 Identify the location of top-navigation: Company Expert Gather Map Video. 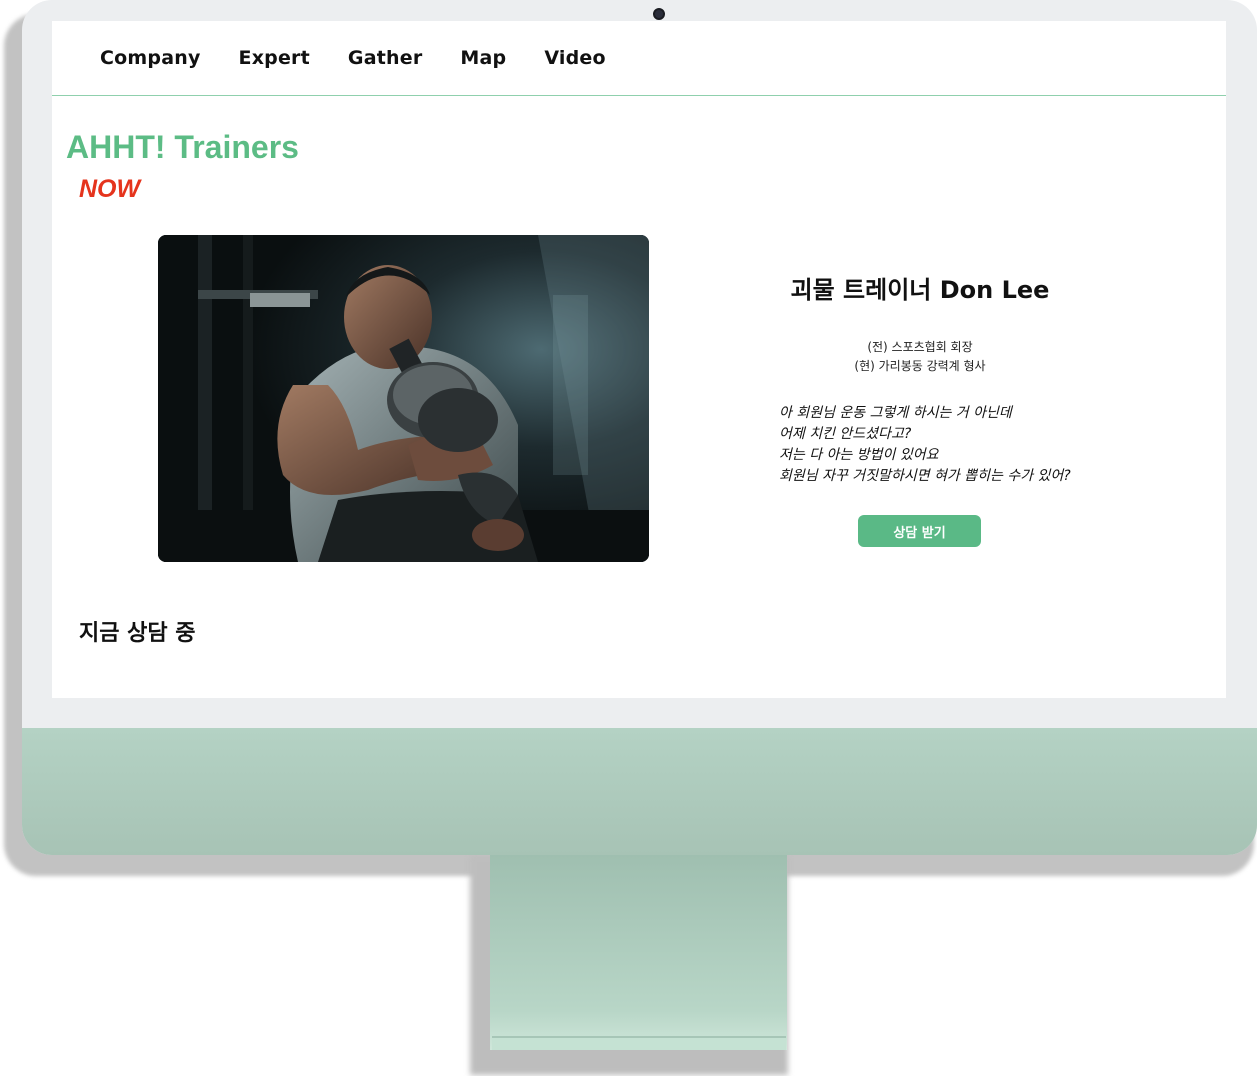
(639, 58).